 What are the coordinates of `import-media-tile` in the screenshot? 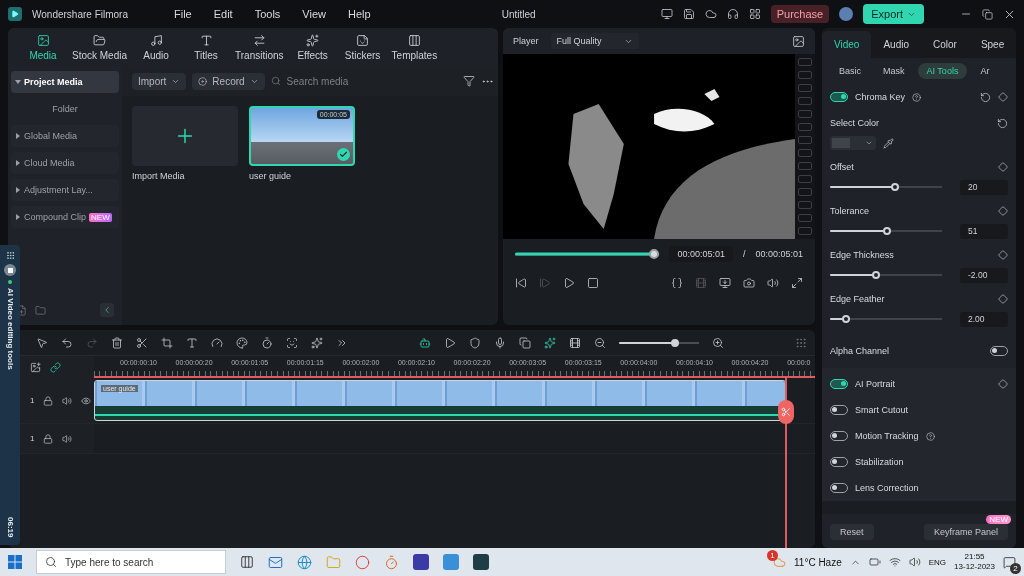 It's located at (185, 136).